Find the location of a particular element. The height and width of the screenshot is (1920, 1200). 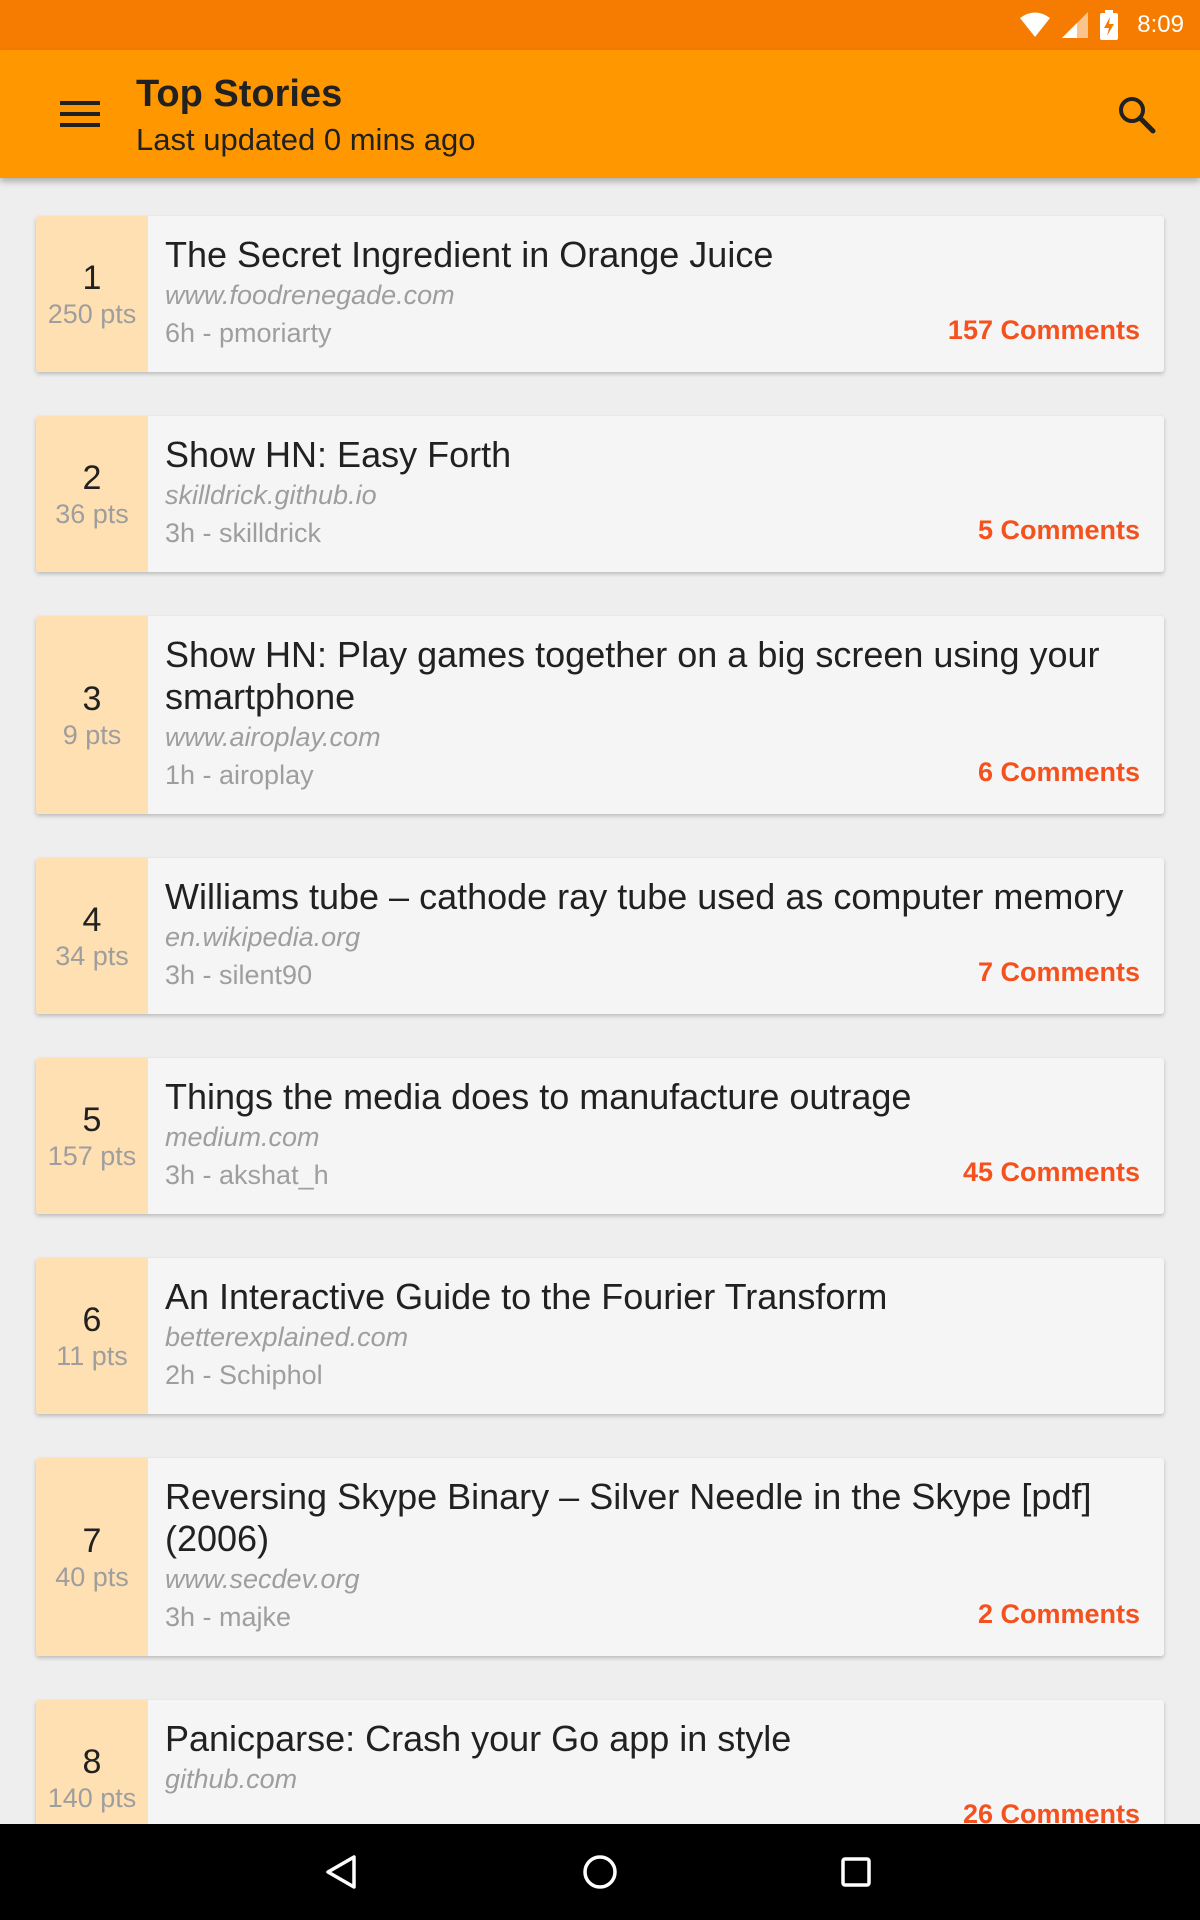

home-button is located at coordinates (600, 1872).